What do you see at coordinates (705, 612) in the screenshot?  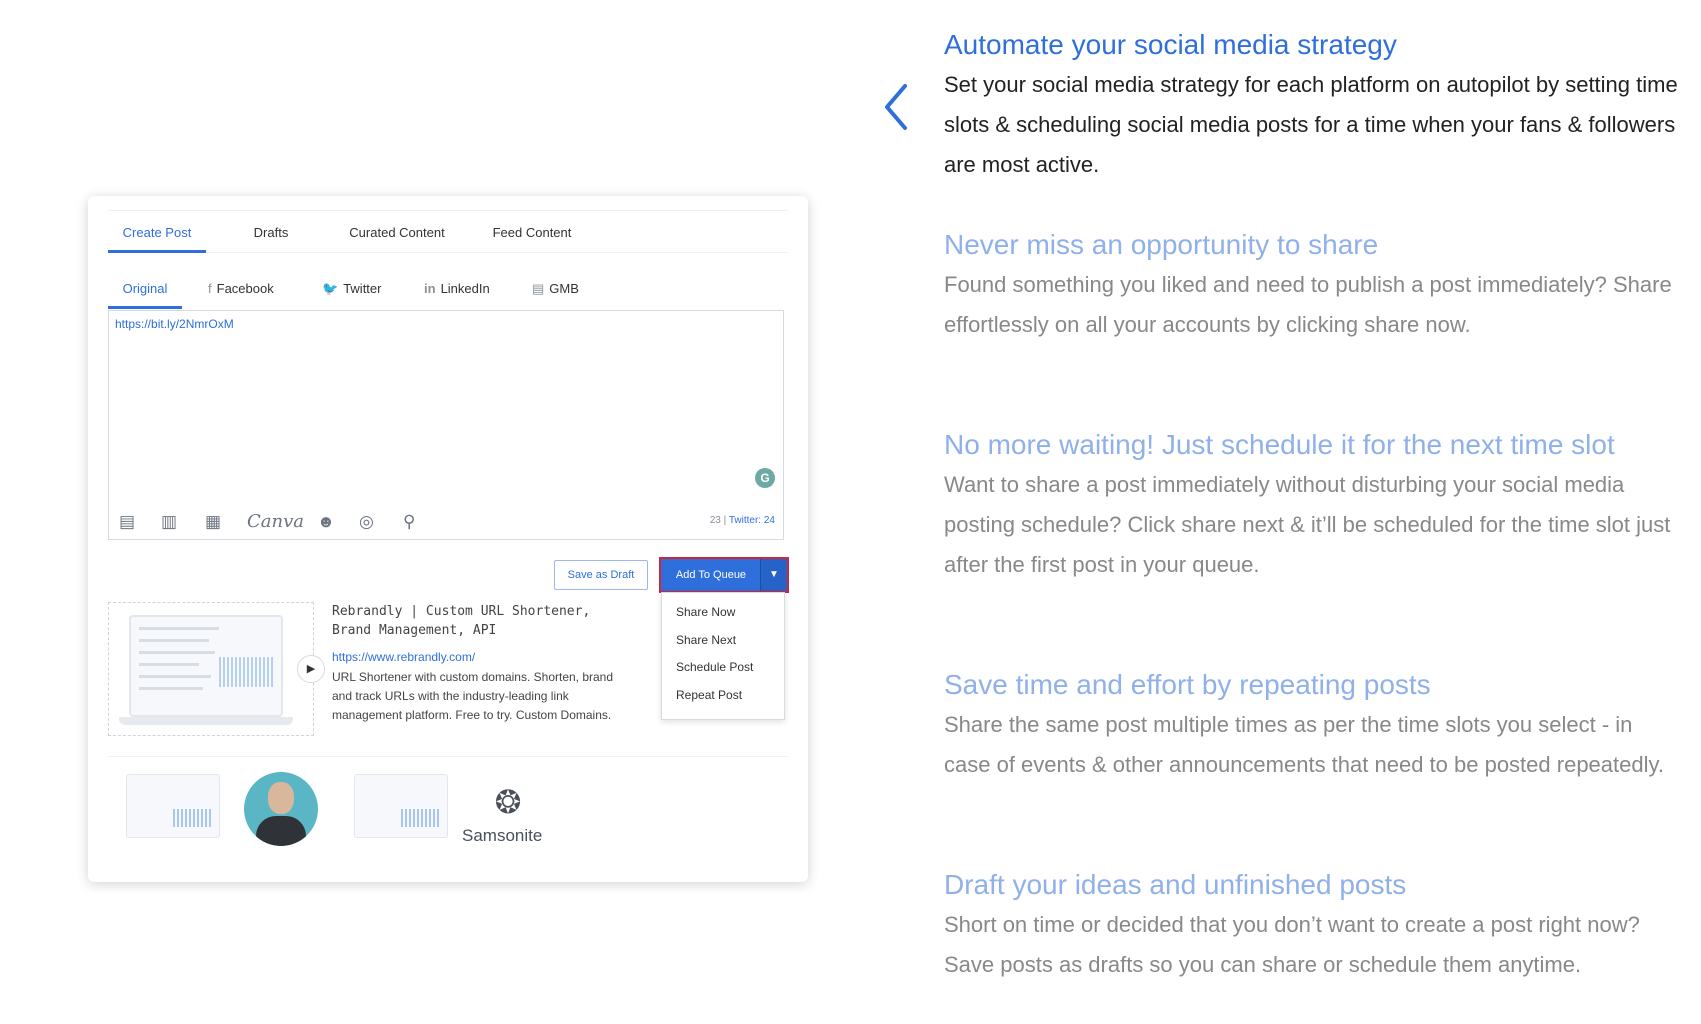 I see `menu-item-share-now: Share Now` at bounding box center [705, 612].